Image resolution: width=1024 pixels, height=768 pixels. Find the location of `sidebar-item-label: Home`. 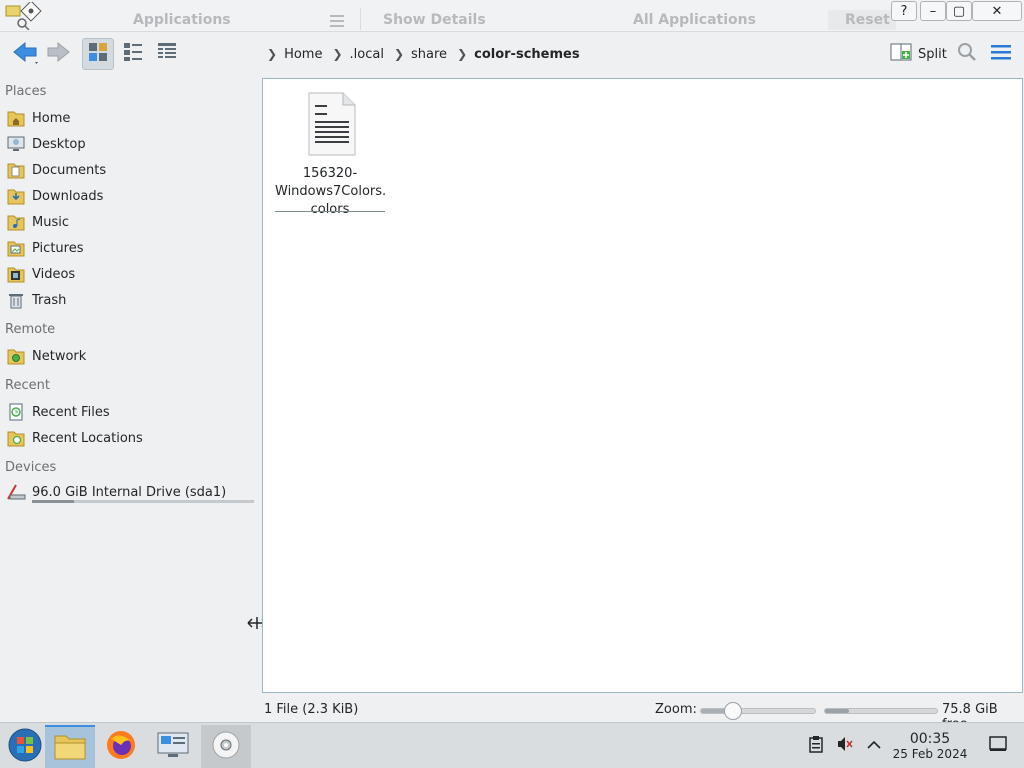

sidebar-item-label: Home is located at coordinates (51, 118).